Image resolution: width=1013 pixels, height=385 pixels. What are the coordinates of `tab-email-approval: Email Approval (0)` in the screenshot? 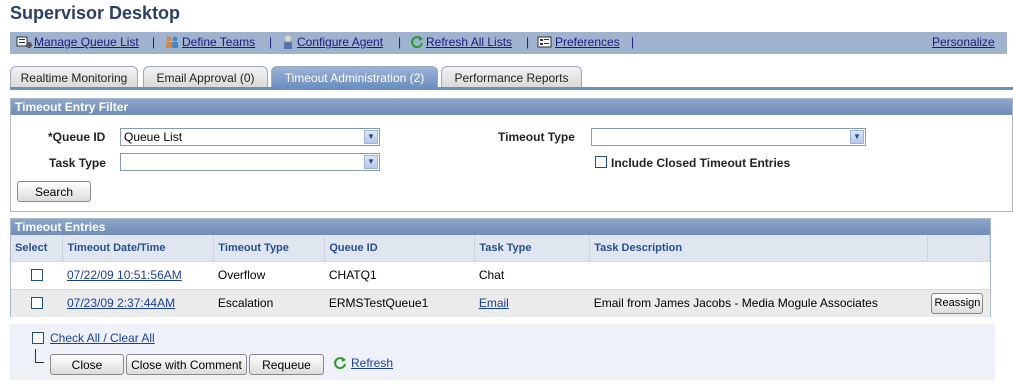 It's located at (205, 77).